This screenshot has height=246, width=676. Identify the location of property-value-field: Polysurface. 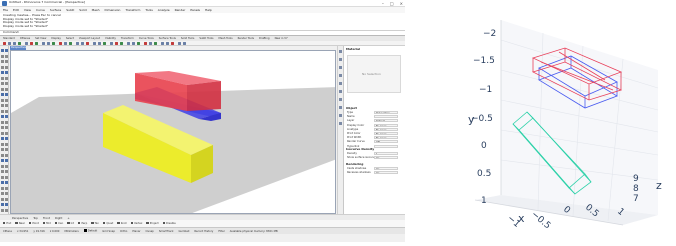
(386, 112).